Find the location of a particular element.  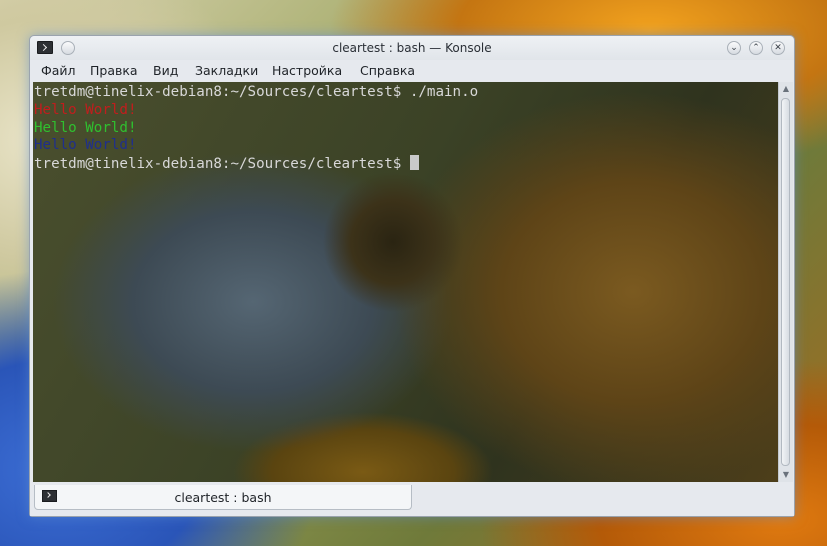

window-title: cleartest : bash — Konsole is located at coordinates (412, 48).